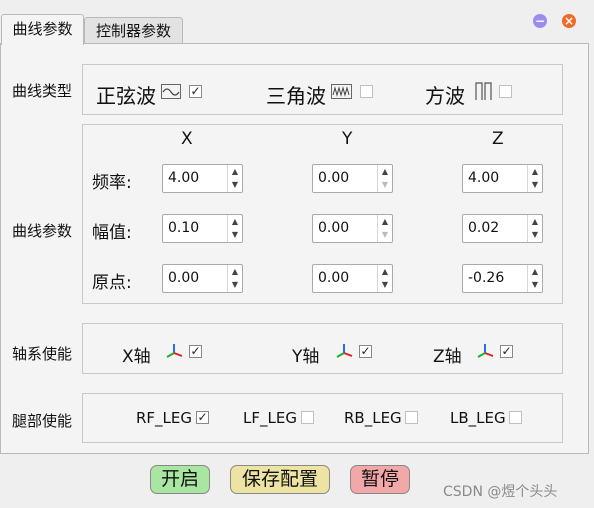 This screenshot has height=508, width=594. I want to click on square-wave-checkbox, so click(505, 91).